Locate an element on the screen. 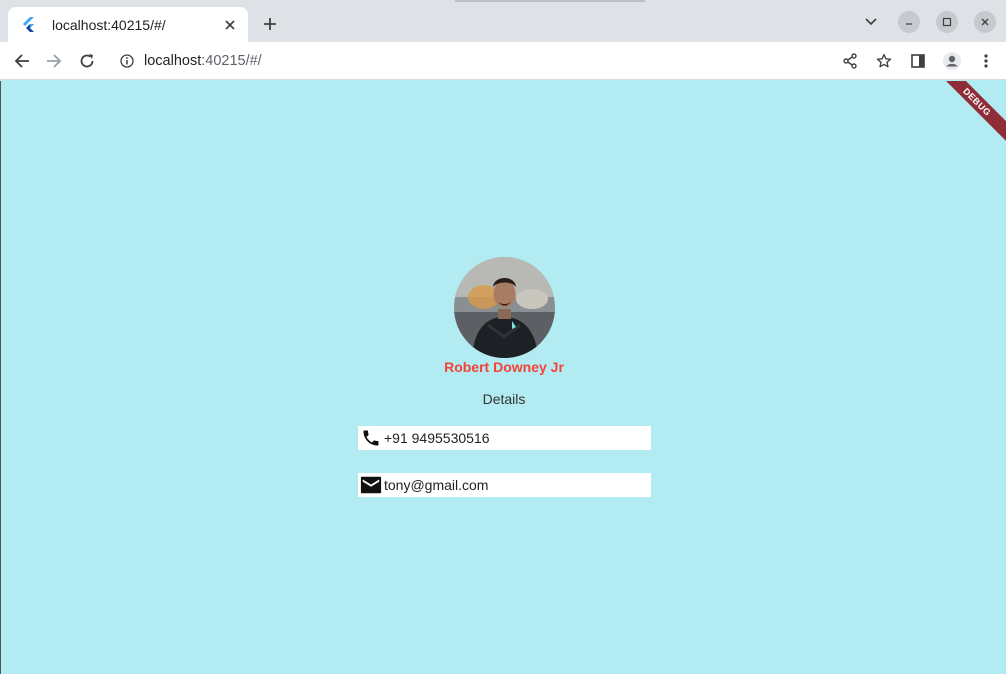  plus-icon is located at coordinates (270, 24).